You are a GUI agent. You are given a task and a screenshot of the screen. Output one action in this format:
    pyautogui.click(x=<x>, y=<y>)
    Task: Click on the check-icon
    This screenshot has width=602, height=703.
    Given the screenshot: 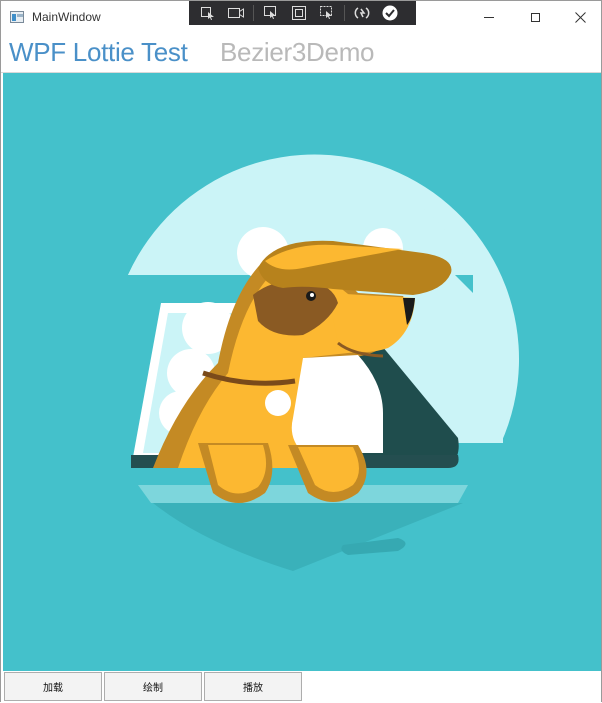 What is the action you would take?
    pyautogui.click(x=390, y=13)
    